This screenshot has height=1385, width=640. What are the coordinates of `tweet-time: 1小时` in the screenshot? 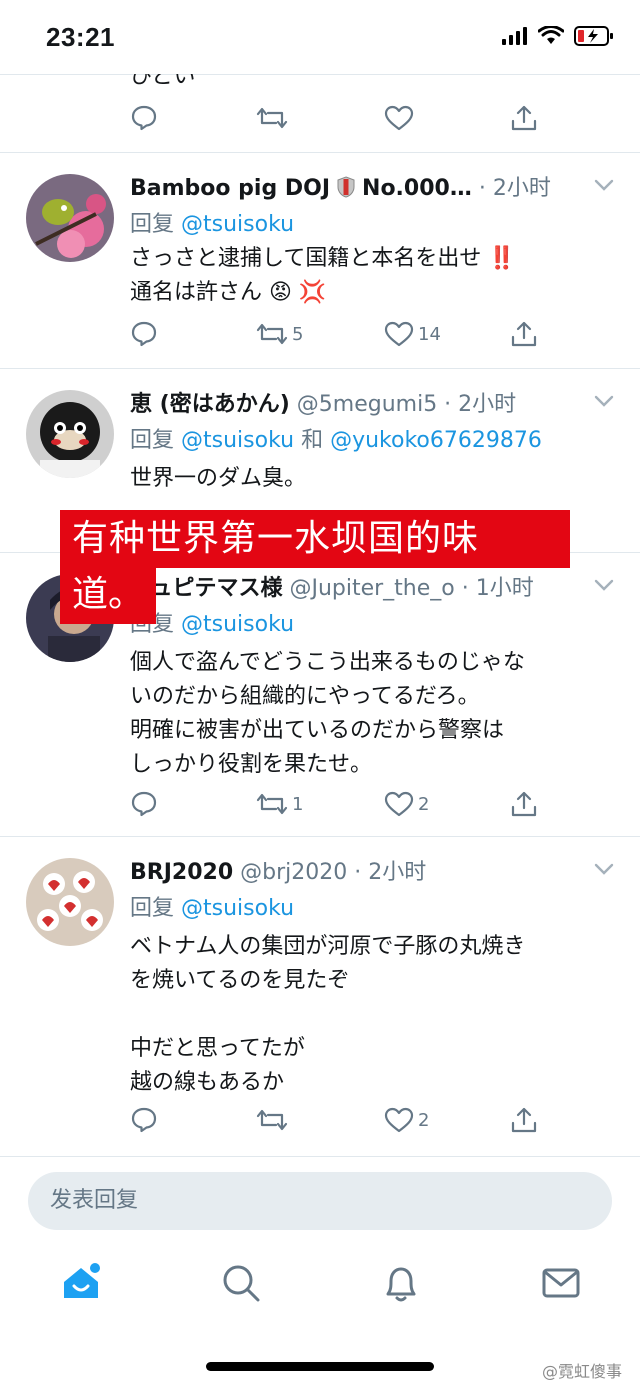 It's located at (504, 588).